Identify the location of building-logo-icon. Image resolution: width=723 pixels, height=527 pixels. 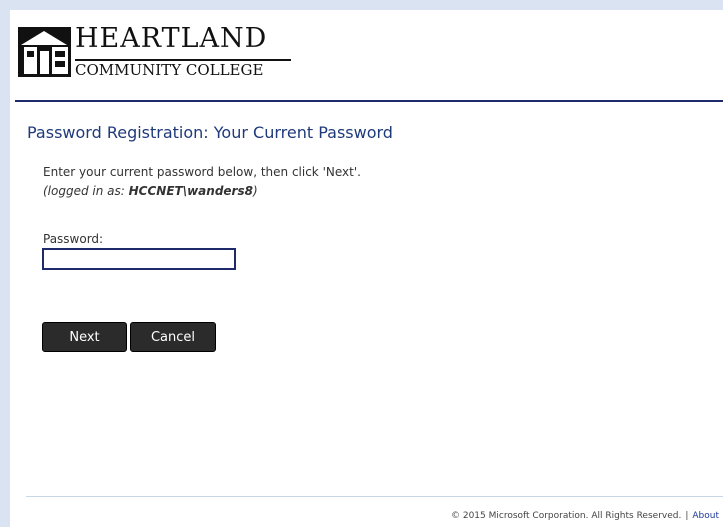
(44, 52).